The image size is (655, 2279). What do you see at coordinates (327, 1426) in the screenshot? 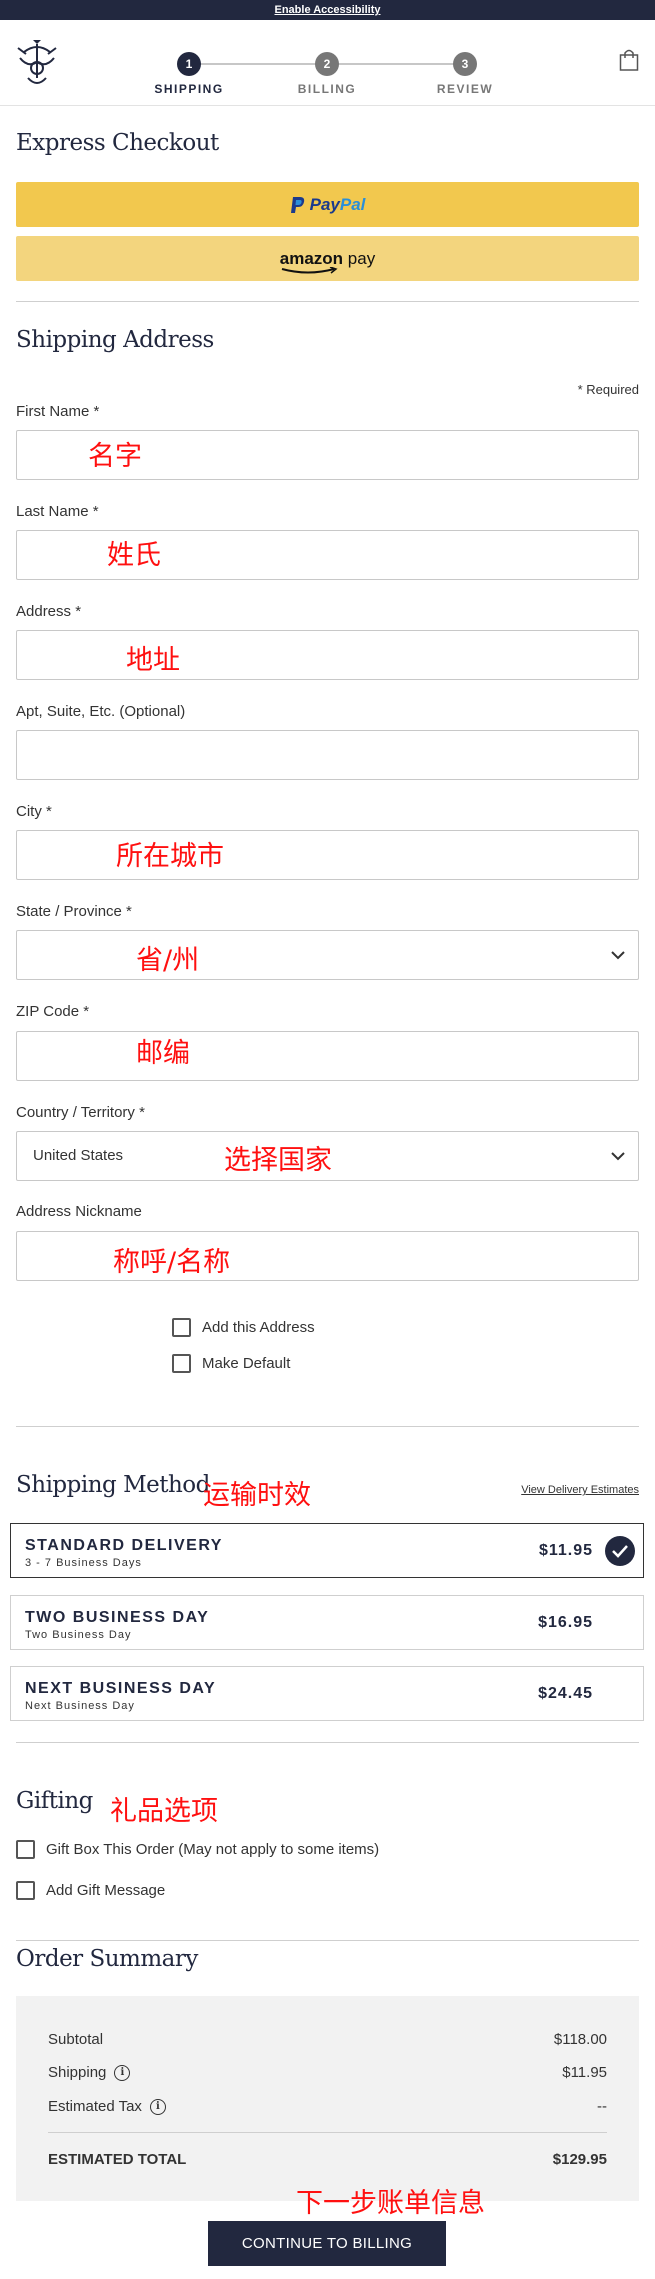
I see `address-divider` at bounding box center [327, 1426].